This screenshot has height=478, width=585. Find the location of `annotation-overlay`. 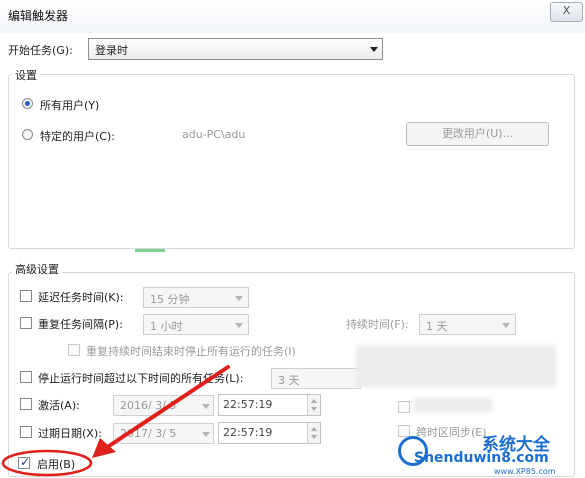

annotation-overlay is located at coordinates (115, 421).